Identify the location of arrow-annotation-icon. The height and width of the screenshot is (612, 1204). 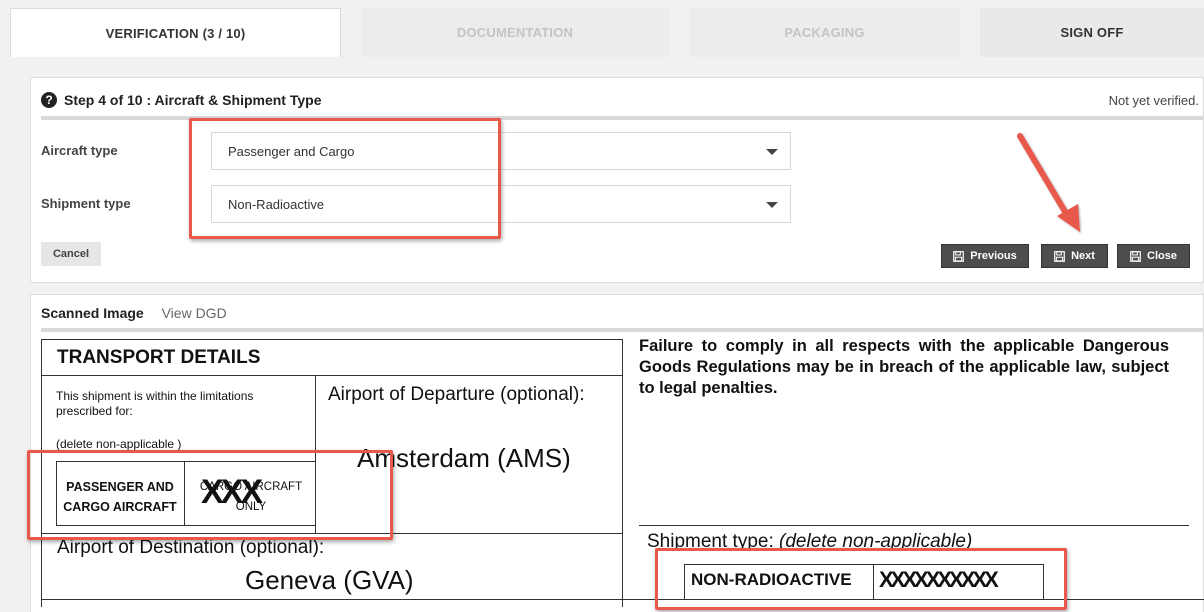
(1048, 182).